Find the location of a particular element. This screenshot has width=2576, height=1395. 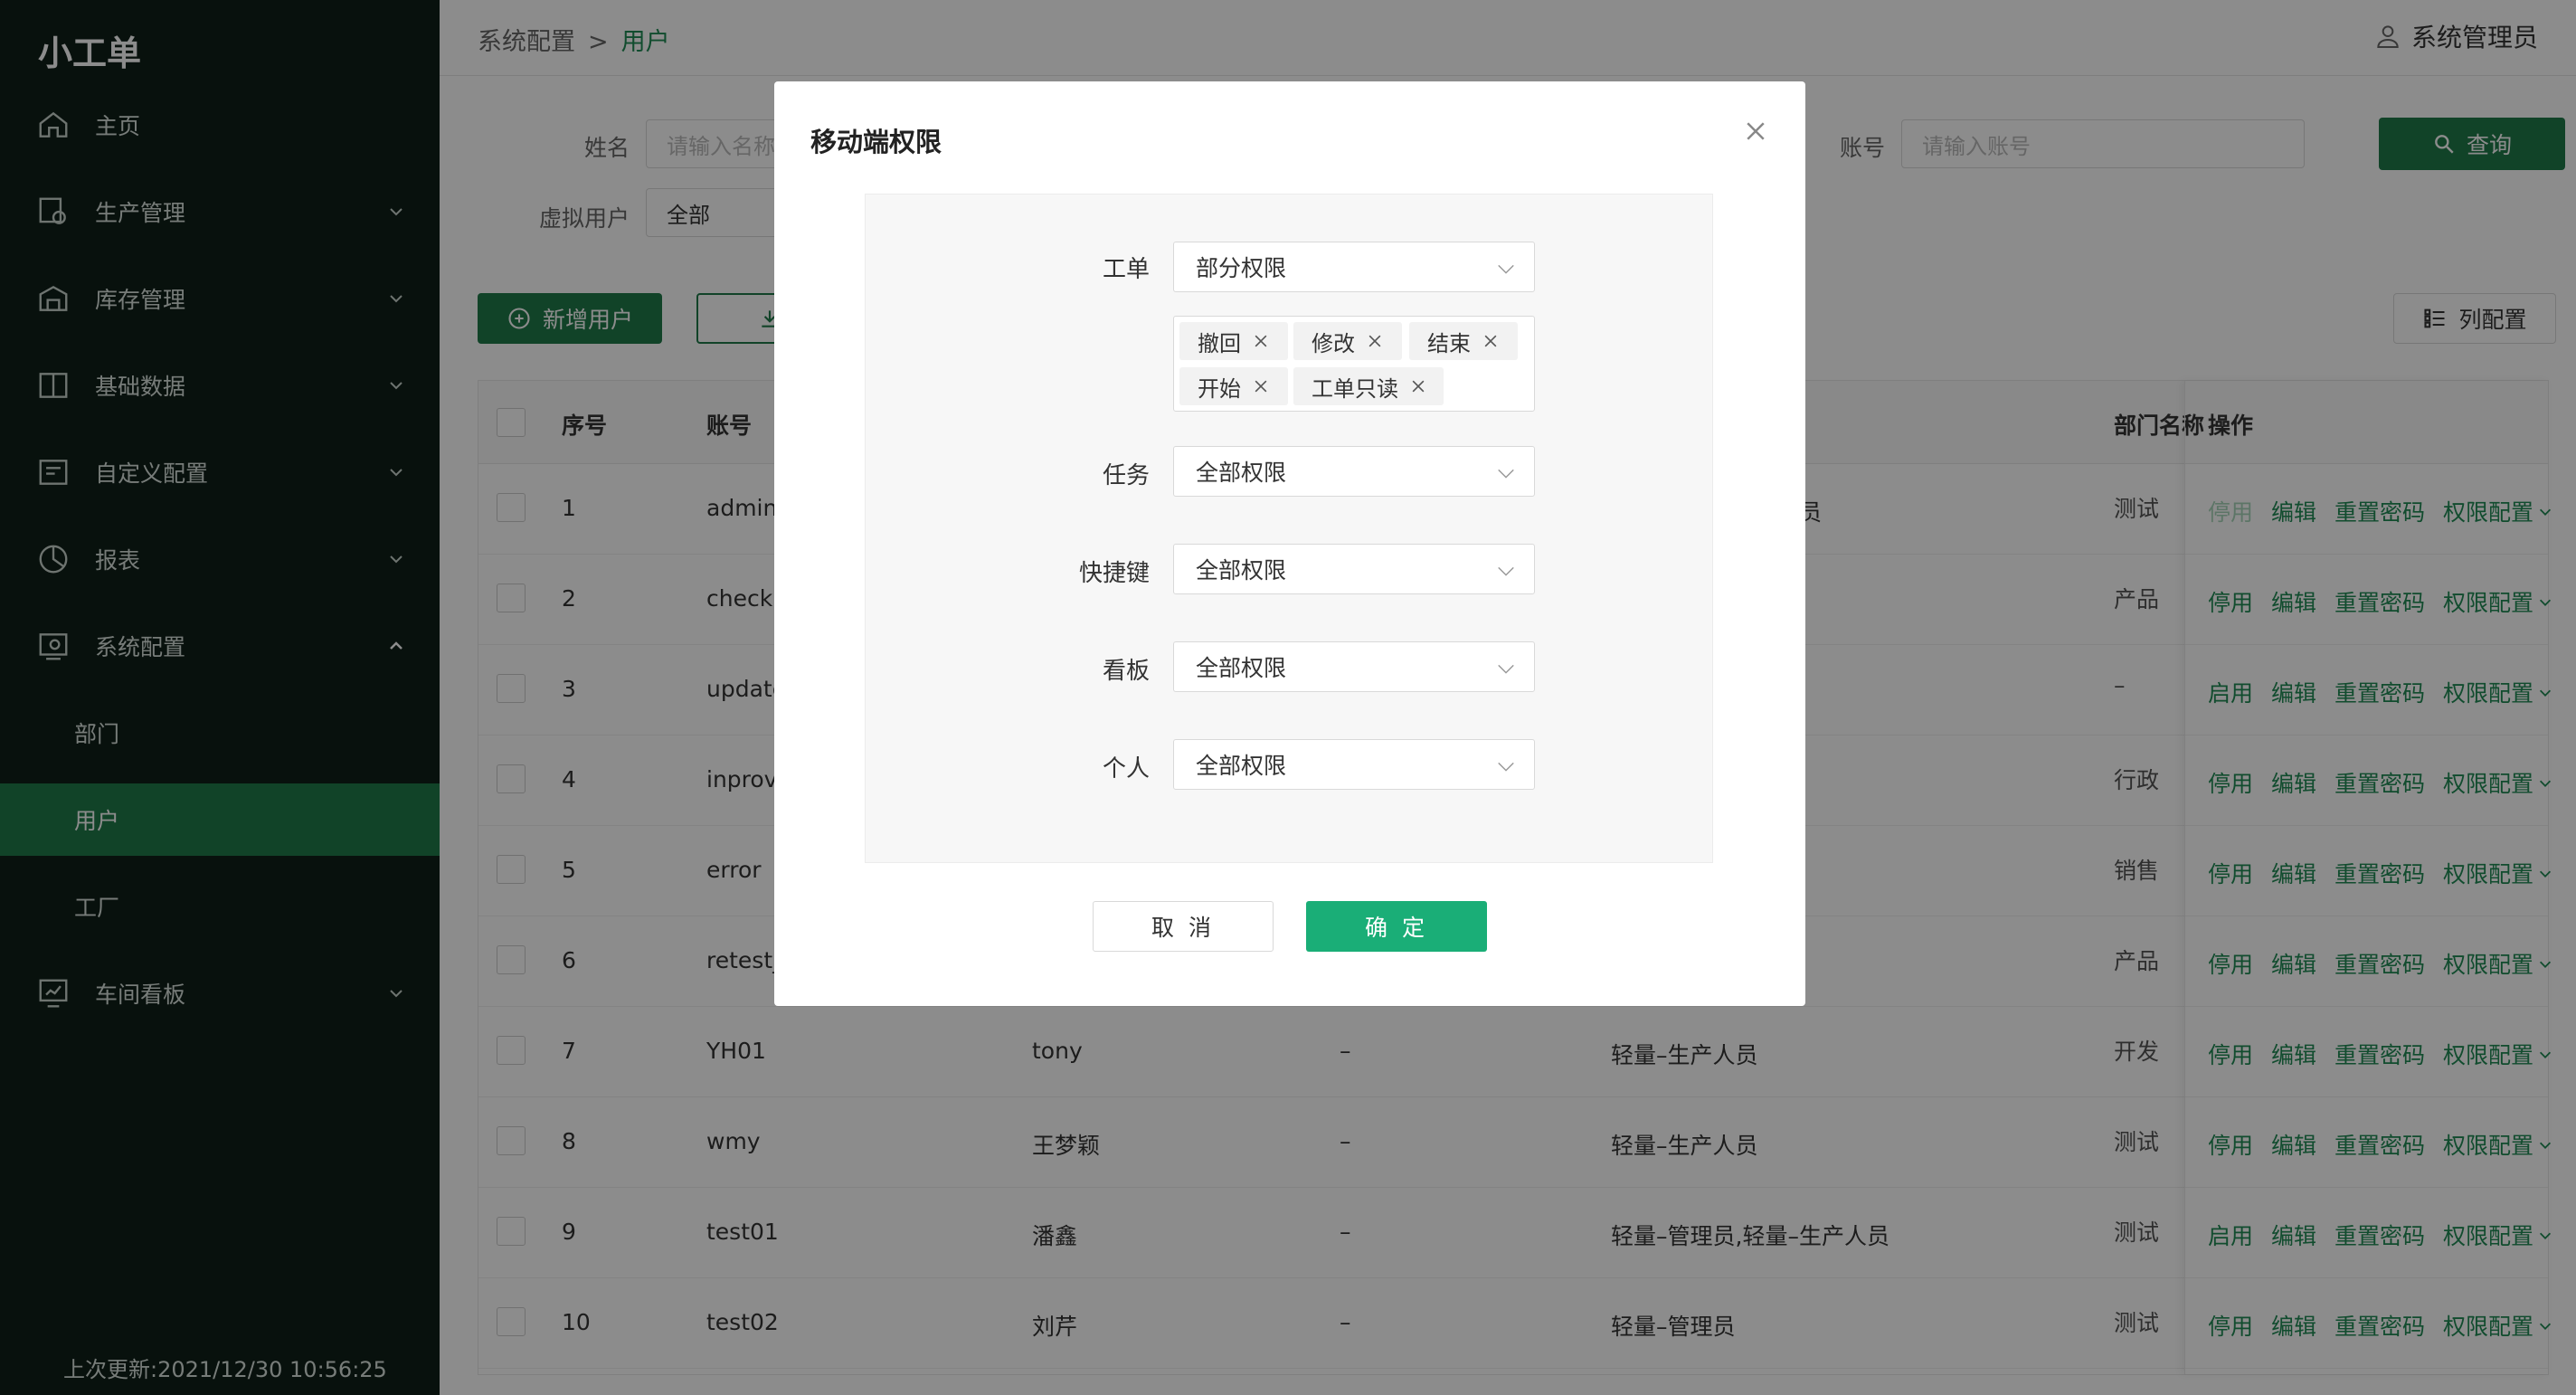

tag-label: 撤回 is located at coordinates (1219, 343).